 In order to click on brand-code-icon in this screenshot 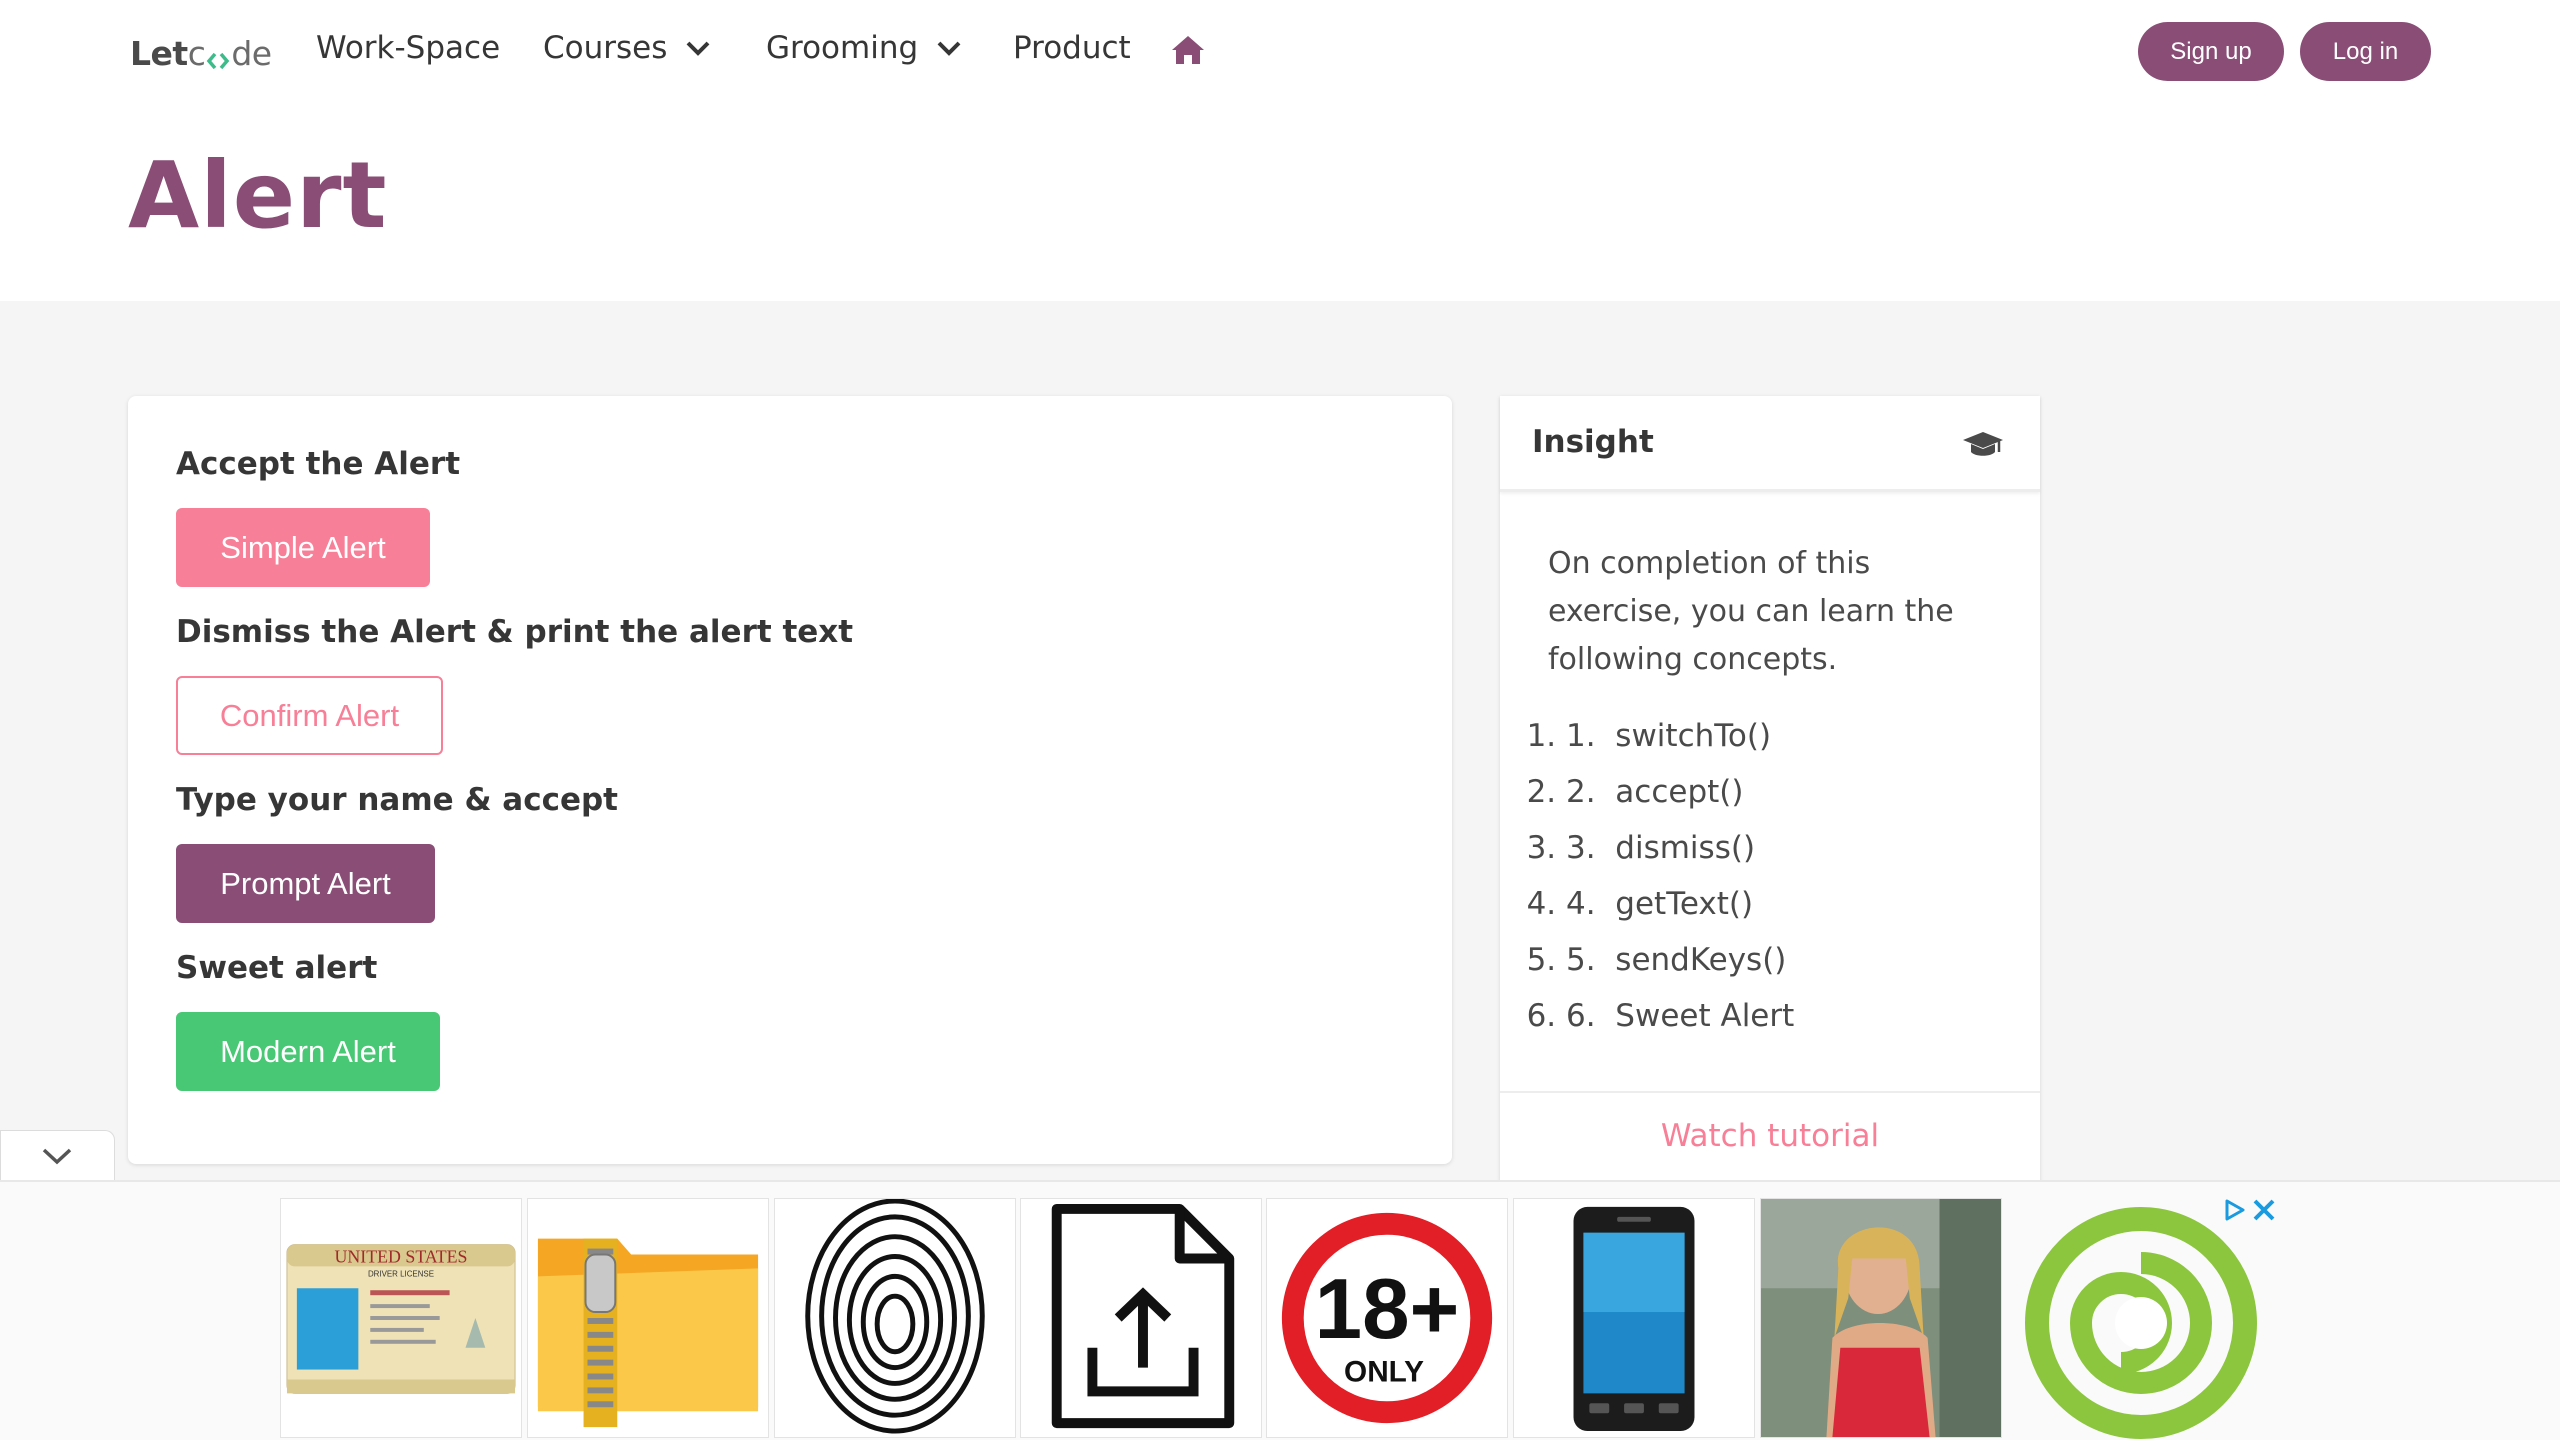, I will do `click(218, 55)`.